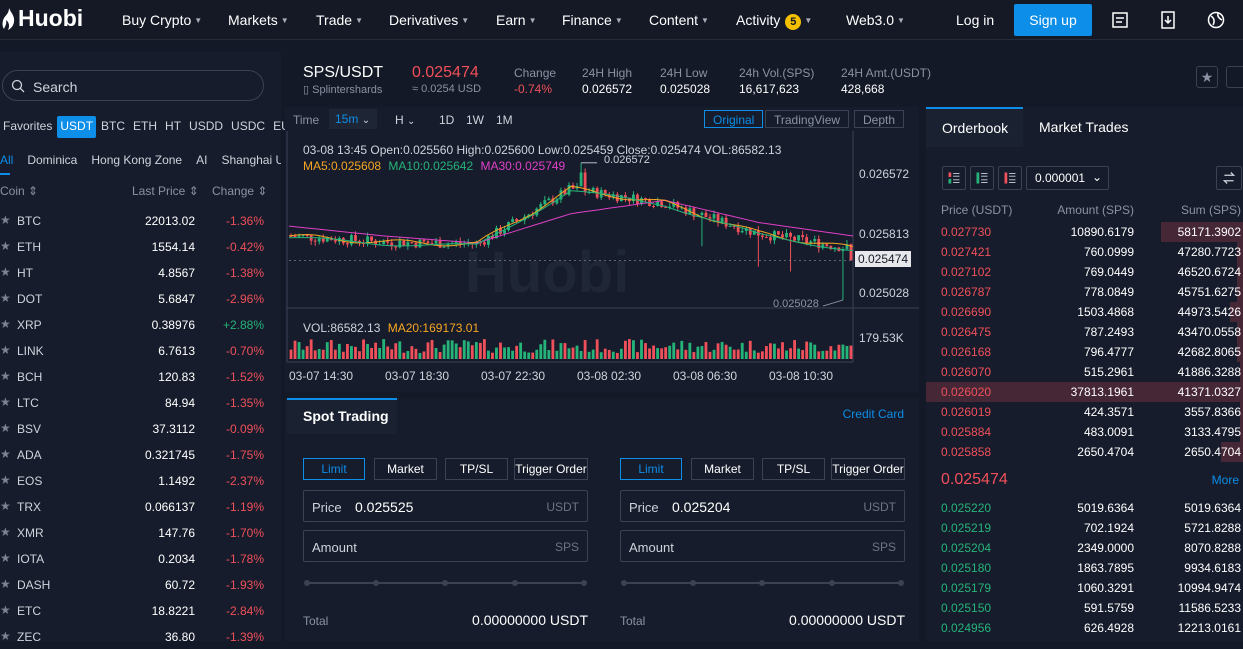 This screenshot has height=649, width=1243. What do you see at coordinates (445, 546) in the screenshot?
I see `buy-amount-field: Amount SPS` at bounding box center [445, 546].